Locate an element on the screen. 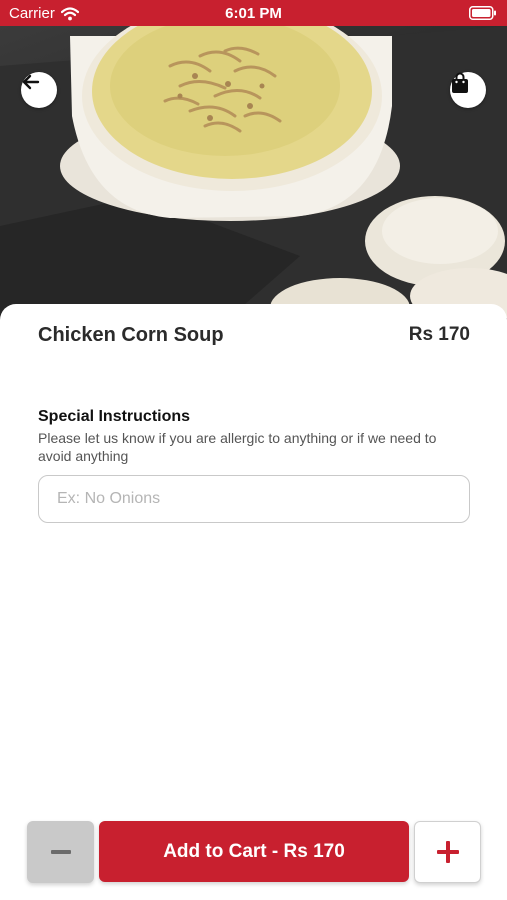 Image resolution: width=507 pixels, height=900 pixels. minus-icon is located at coordinates (60, 852).